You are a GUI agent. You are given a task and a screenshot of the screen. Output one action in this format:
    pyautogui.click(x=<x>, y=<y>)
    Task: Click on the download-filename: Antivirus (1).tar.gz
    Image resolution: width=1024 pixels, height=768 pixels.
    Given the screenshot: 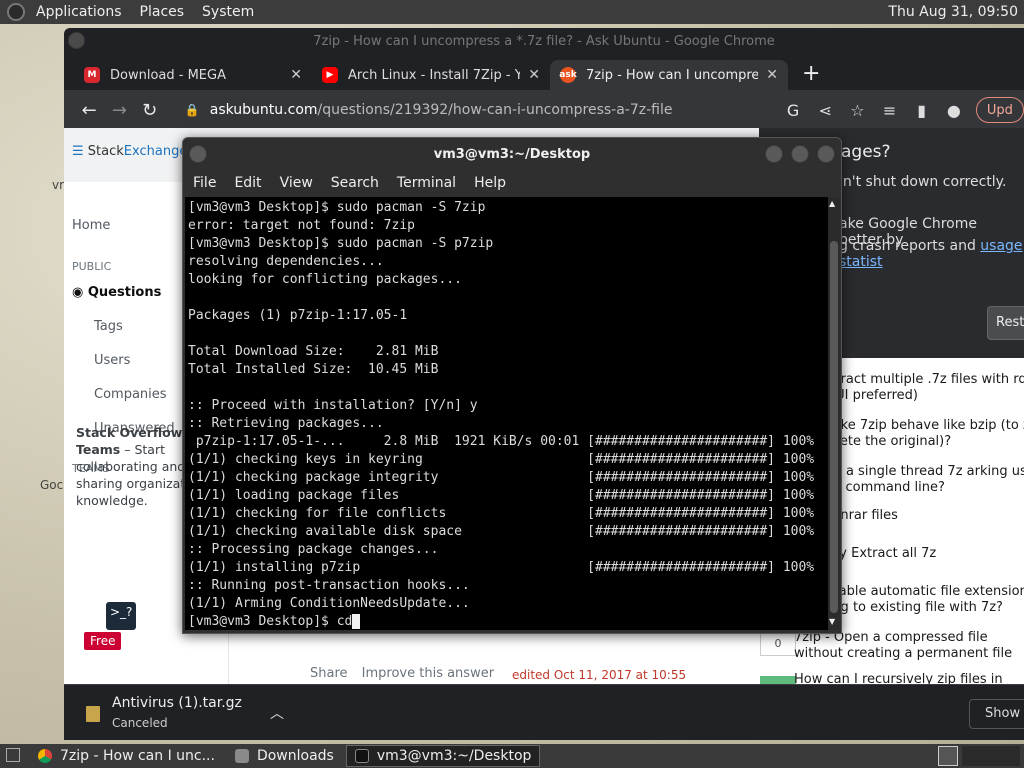 What is the action you would take?
    pyautogui.click(x=177, y=703)
    